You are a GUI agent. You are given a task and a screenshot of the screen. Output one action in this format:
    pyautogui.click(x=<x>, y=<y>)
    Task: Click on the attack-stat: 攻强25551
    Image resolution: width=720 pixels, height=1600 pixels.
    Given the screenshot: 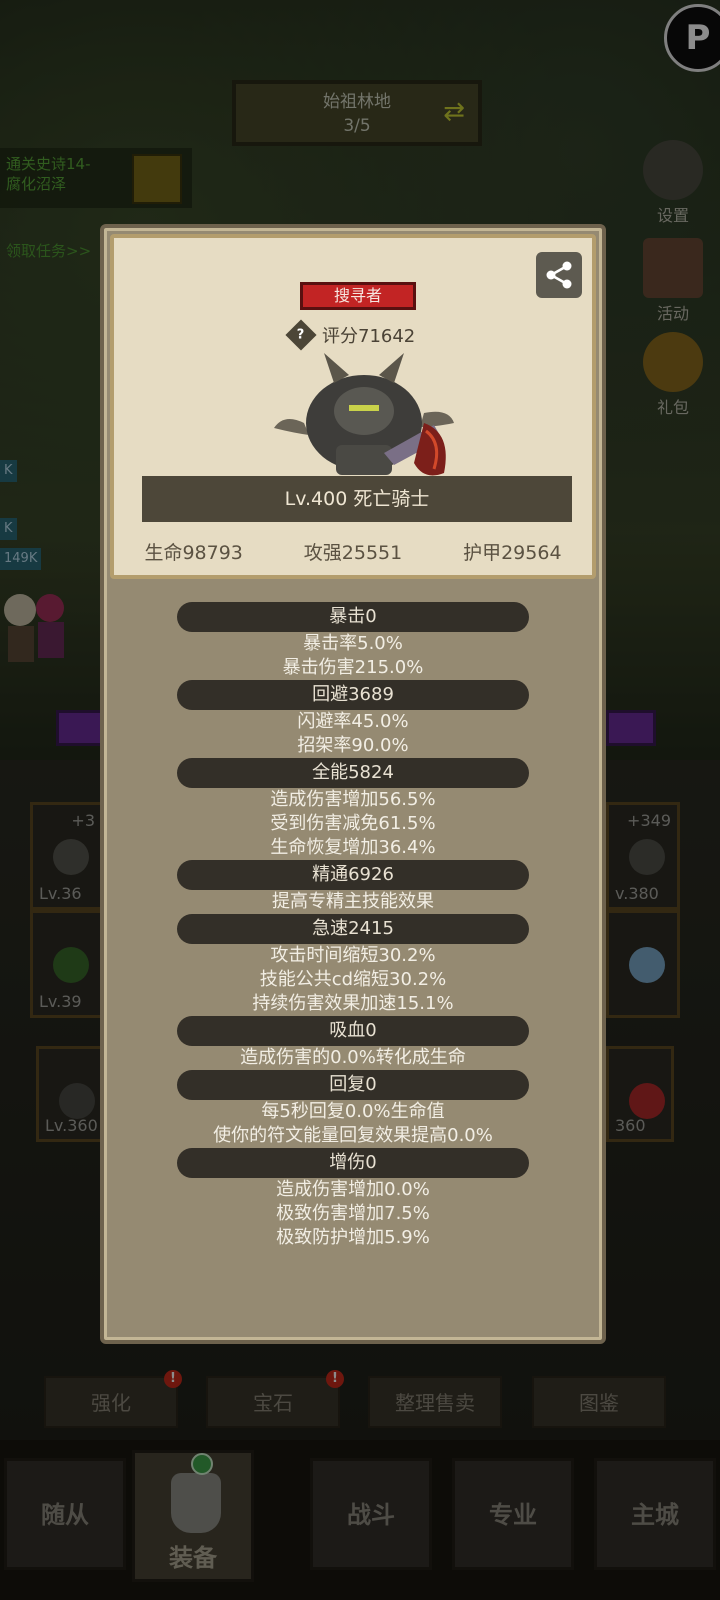 What is the action you would take?
    pyautogui.click(x=353, y=553)
    